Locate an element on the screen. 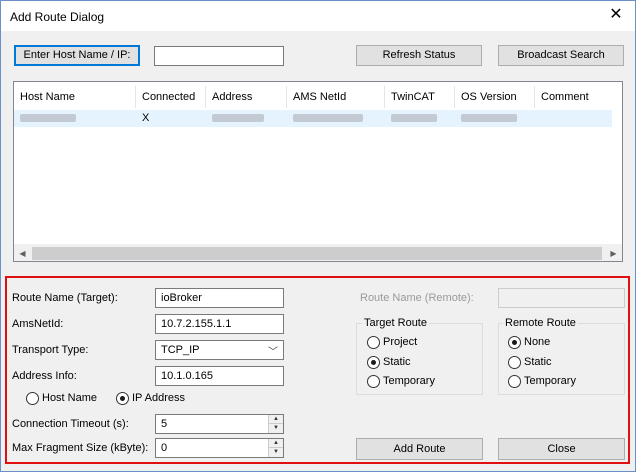  max-fragment-value: 0 is located at coordinates (164, 448).